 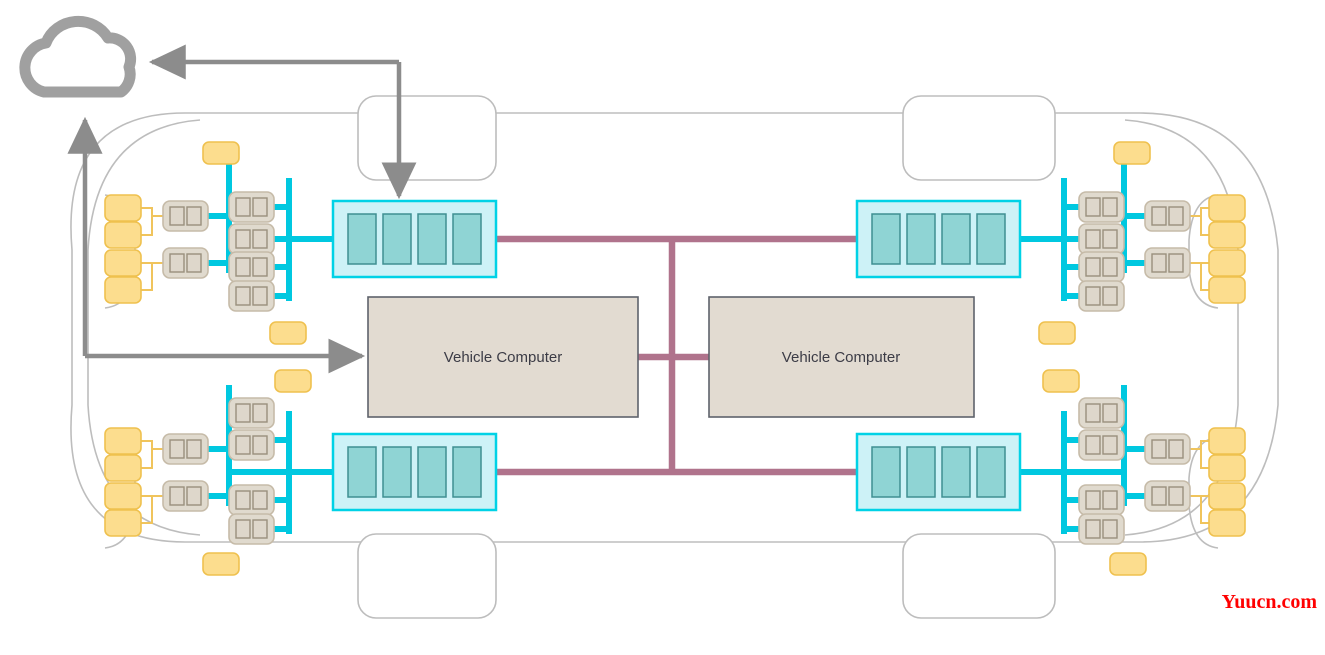 What do you see at coordinates (427, 138) in the screenshot?
I see `glass-front-left` at bounding box center [427, 138].